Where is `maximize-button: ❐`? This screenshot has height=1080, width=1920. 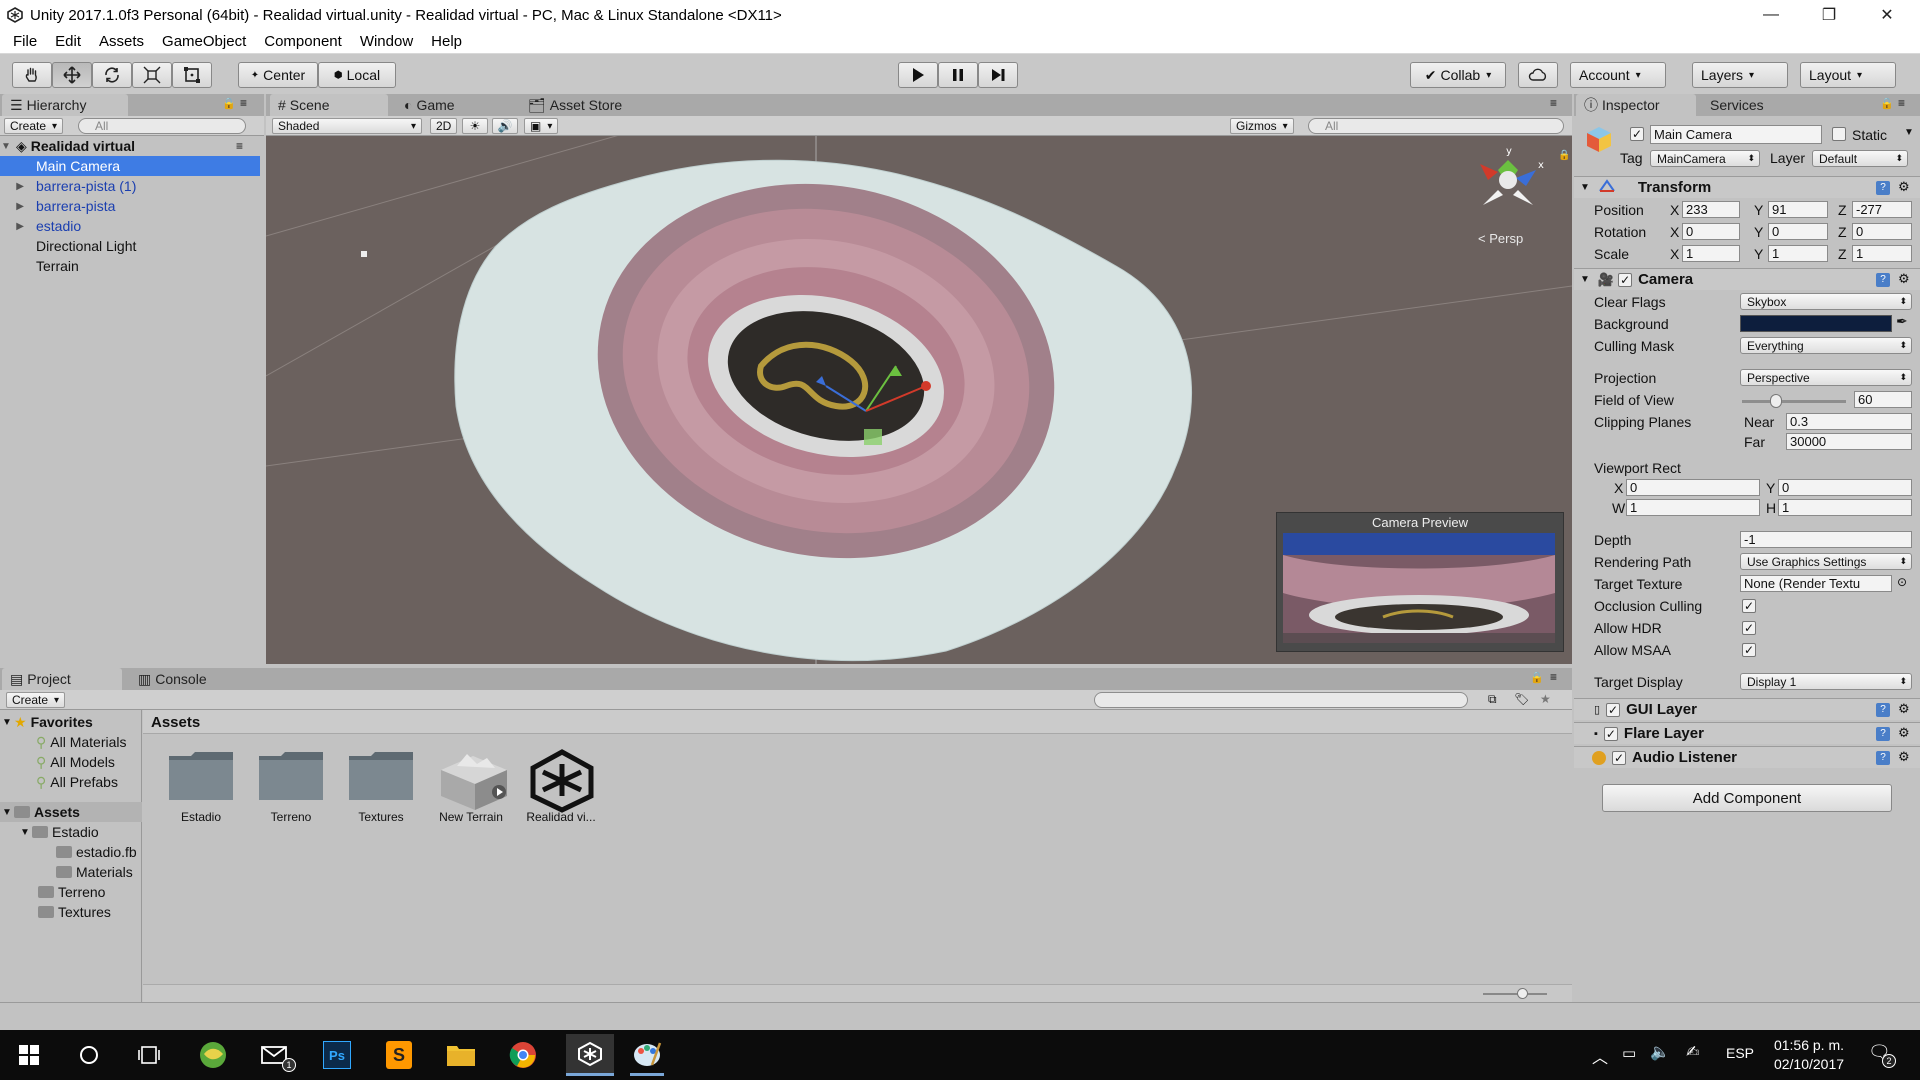 maximize-button: ❐ is located at coordinates (1829, 15).